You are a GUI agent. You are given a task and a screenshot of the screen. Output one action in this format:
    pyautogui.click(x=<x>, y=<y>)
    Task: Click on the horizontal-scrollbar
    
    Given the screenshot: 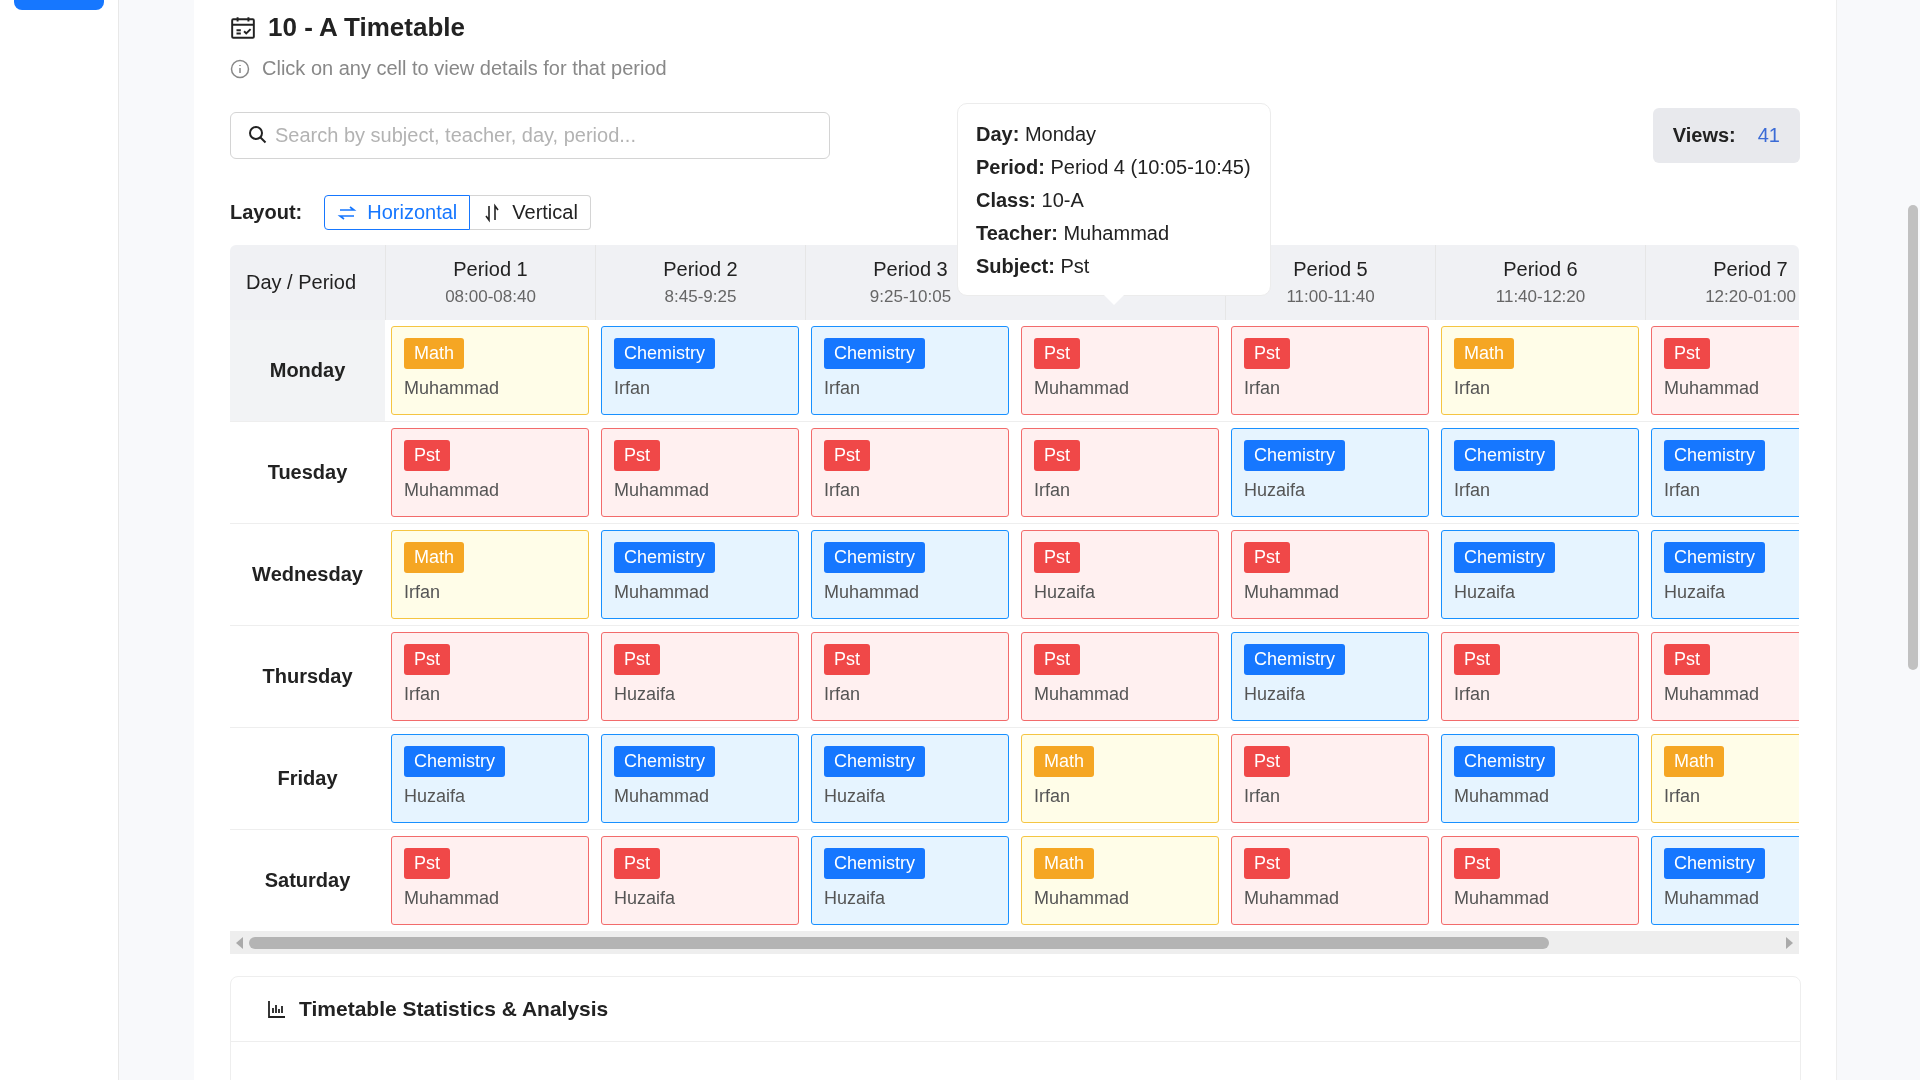 What is the action you would take?
    pyautogui.click(x=1014, y=943)
    